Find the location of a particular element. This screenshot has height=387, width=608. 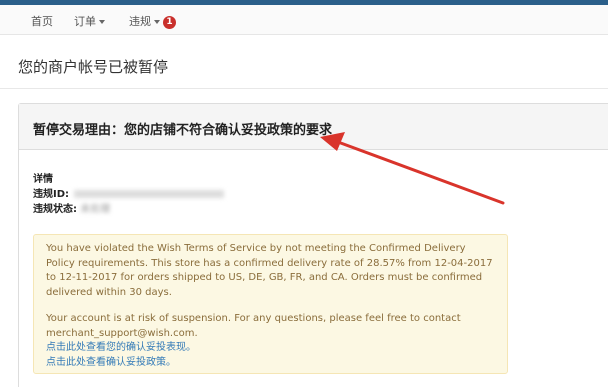

violation-id-label: 违规ID: is located at coordinates (51, 194).